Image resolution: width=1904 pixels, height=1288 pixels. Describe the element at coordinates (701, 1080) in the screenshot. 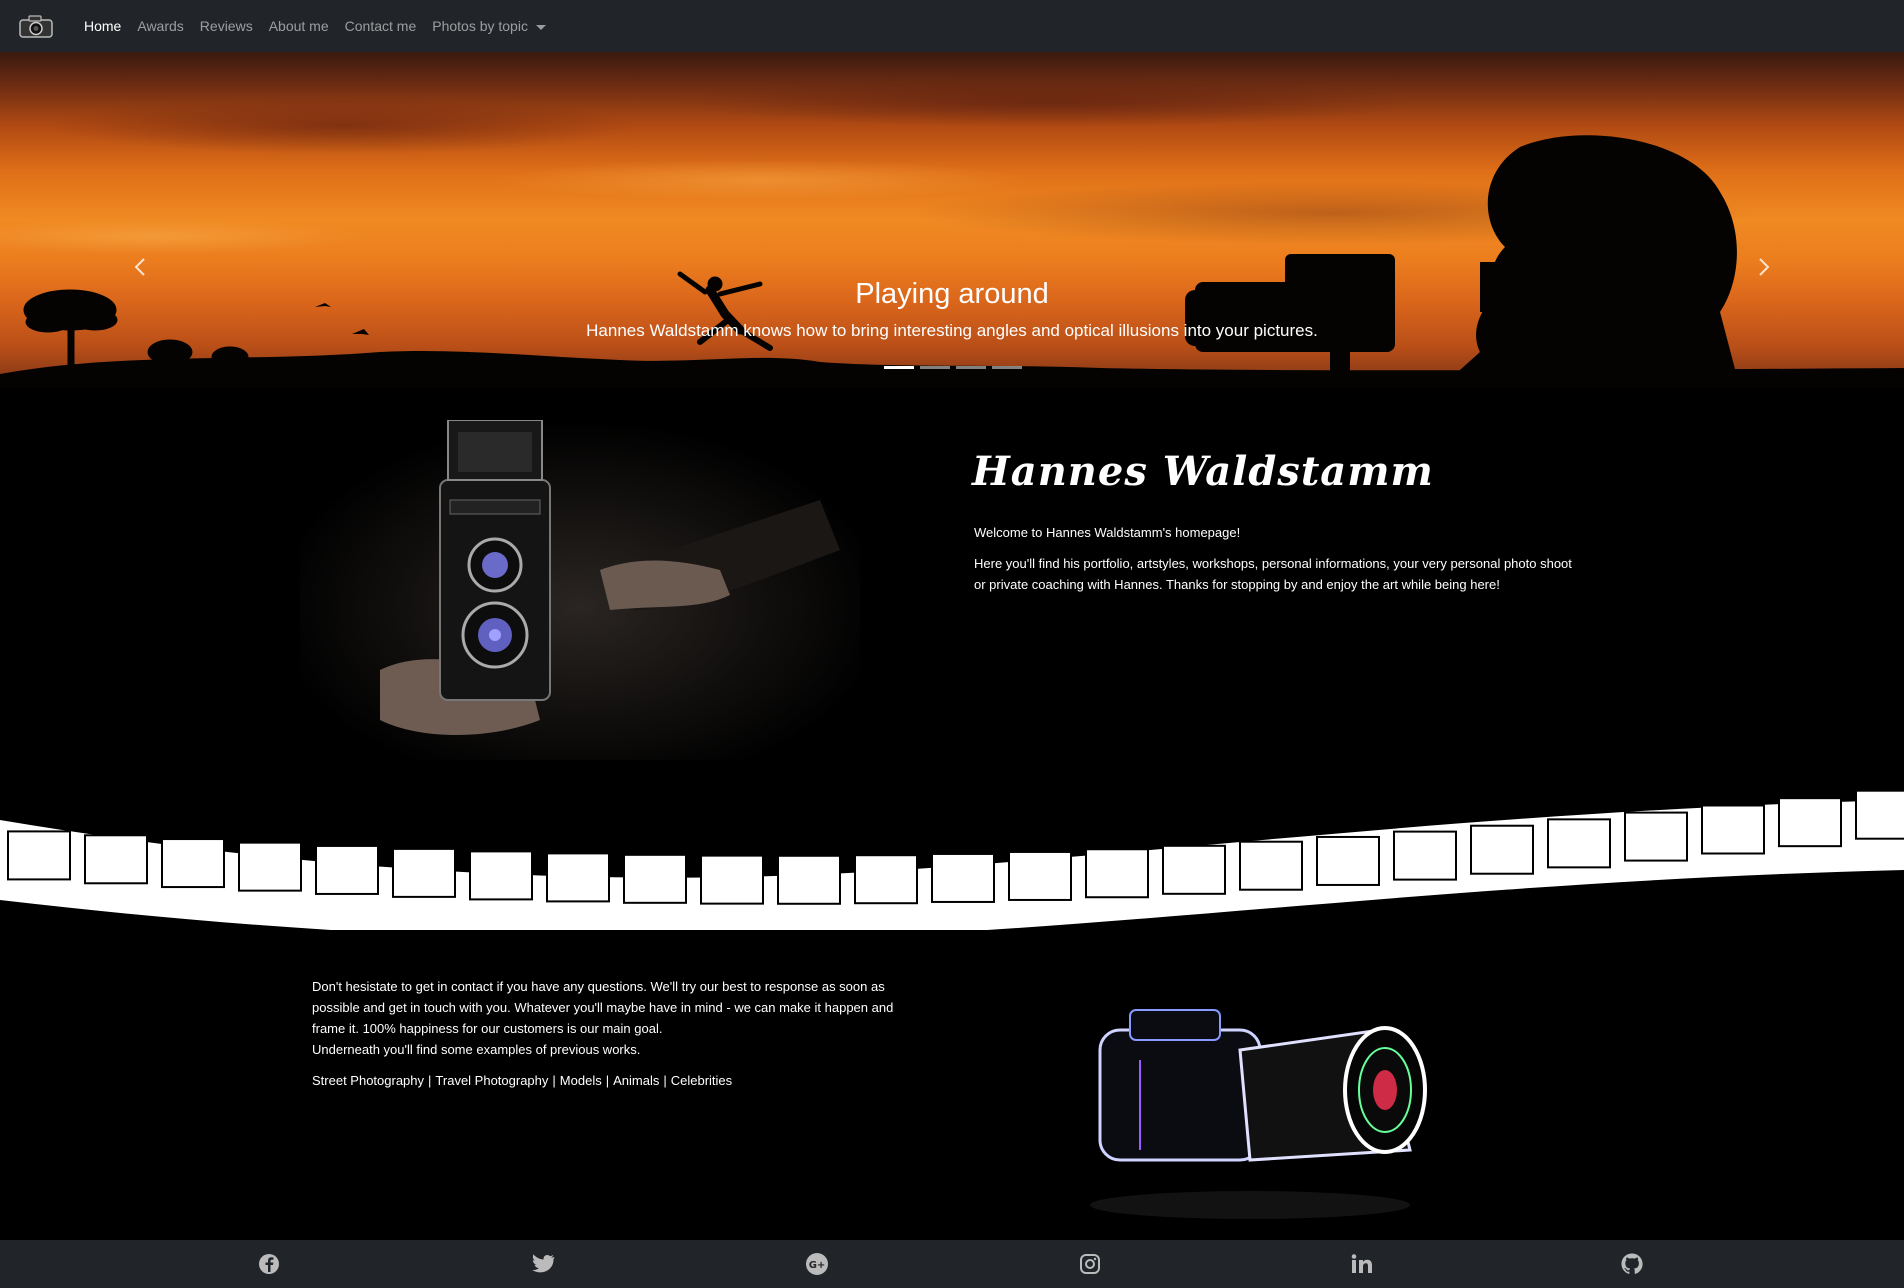

I see `topic-celebrities-link: Celebrities` at that location.